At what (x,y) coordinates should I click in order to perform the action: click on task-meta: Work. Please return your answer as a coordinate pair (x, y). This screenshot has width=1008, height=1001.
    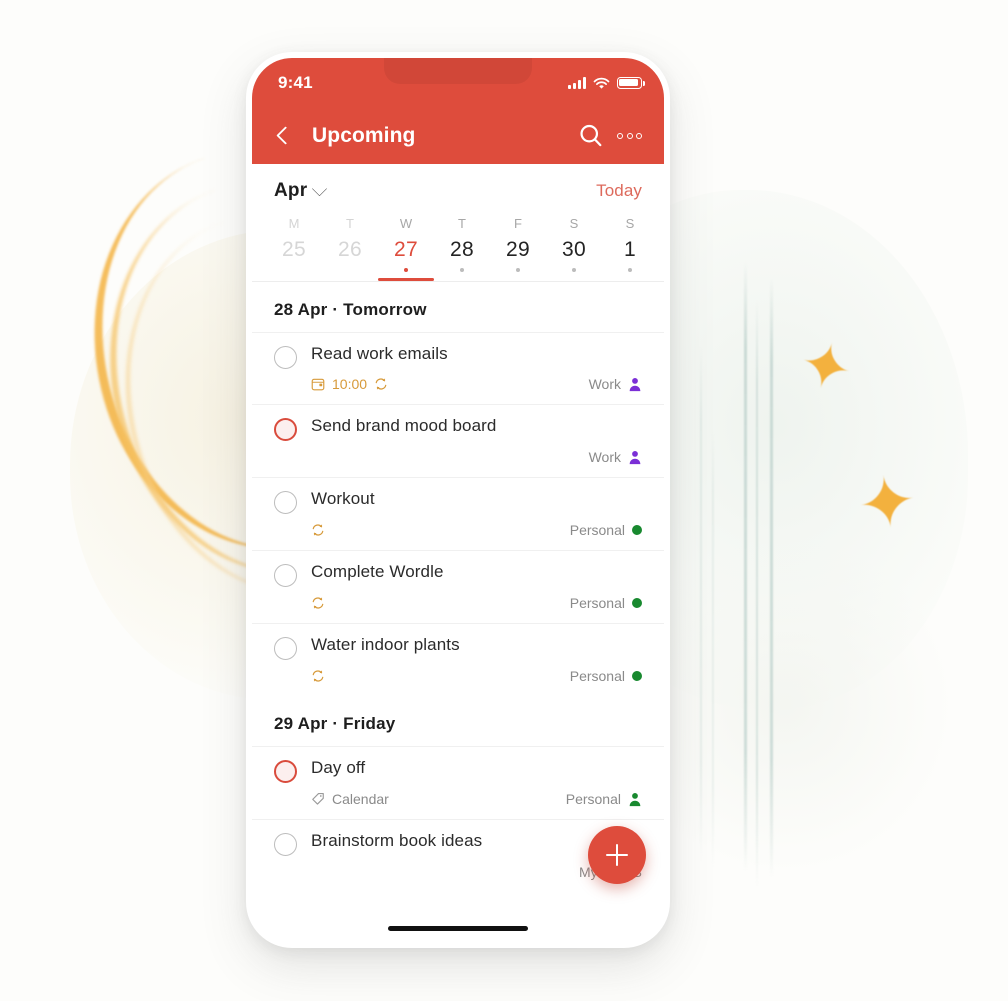
    Looking at the image, I should click on (476, 457).